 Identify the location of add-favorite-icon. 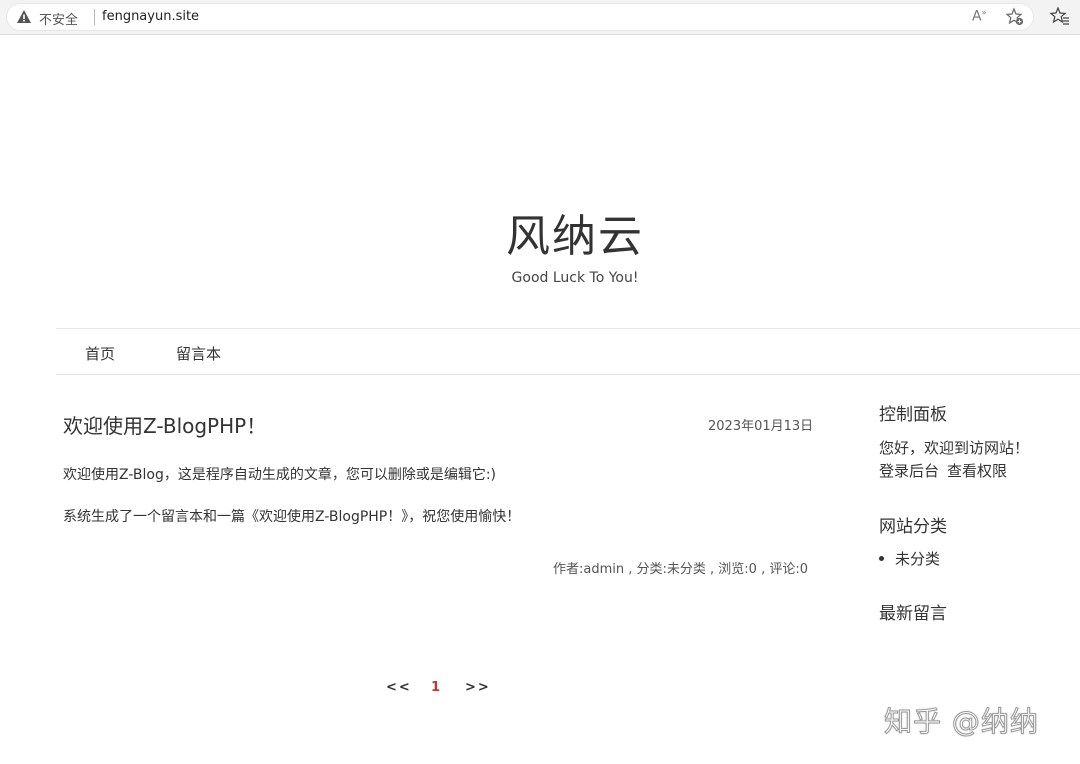
(1015, 17).